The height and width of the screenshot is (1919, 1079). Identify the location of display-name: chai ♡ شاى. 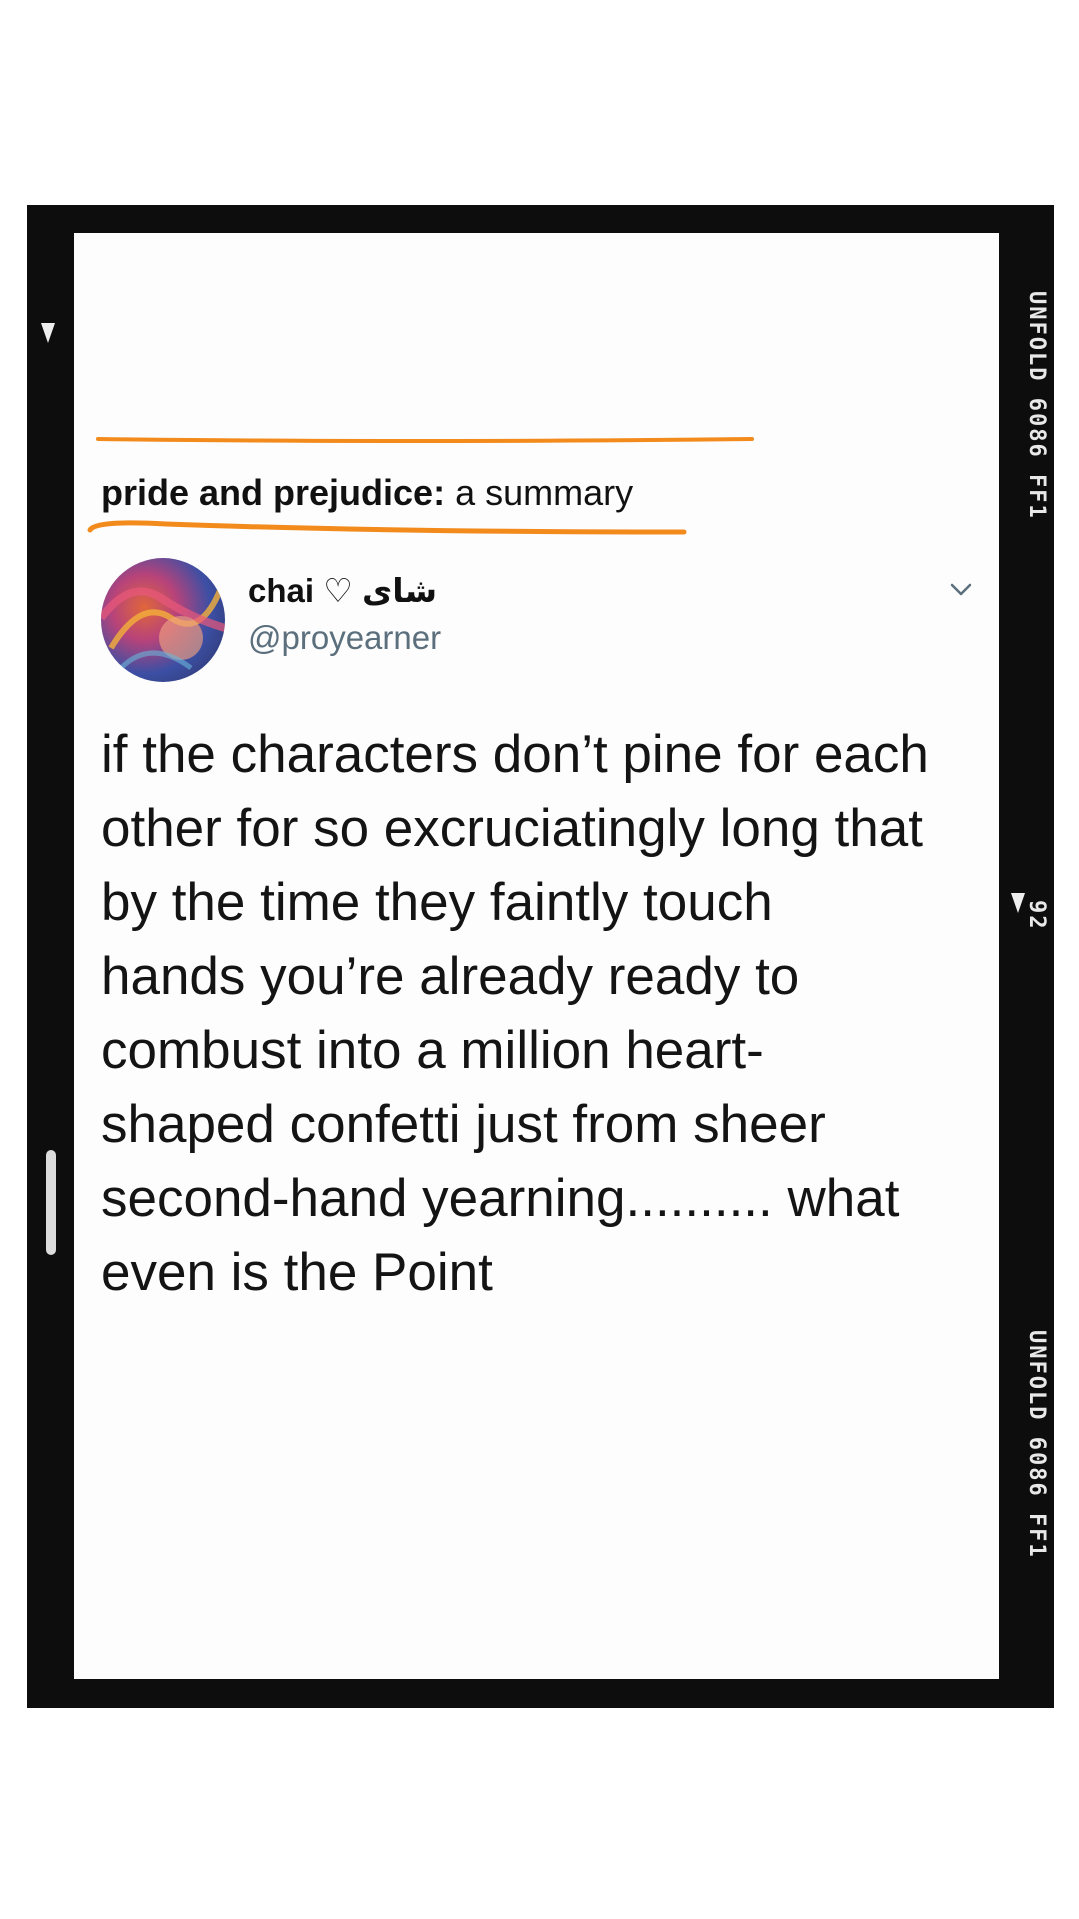
(342, 590).